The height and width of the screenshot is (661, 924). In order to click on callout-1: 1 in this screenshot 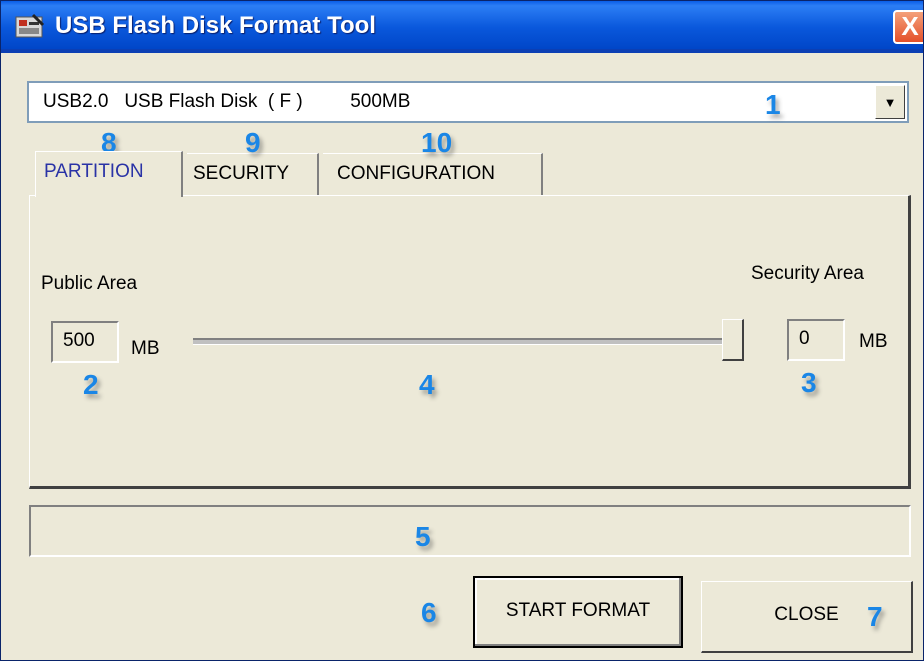, I will do `click(773, 104)`.